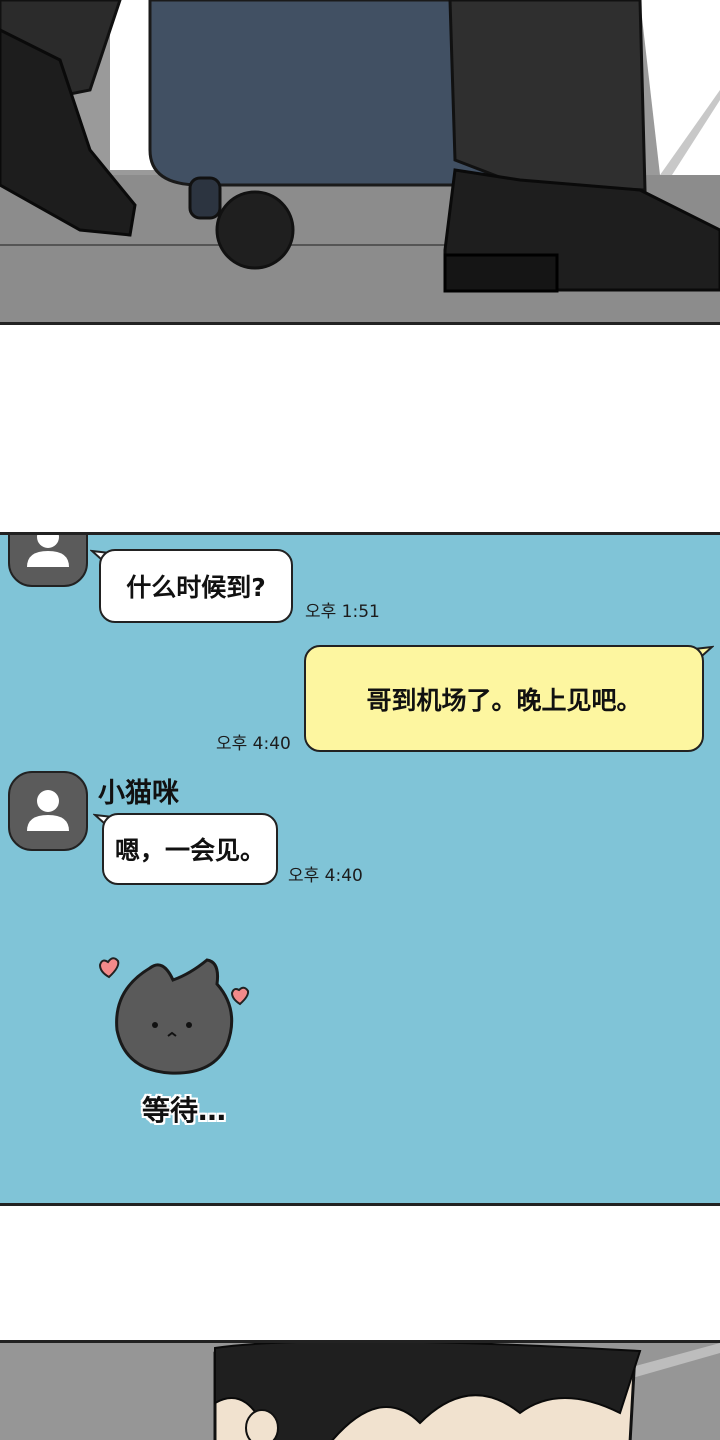 This screenshot has width=720, height=1440. Describe the element at coordinates (190, 849) in the screenshot. I see `message-bubble: 嗯，一会见。` at that location.